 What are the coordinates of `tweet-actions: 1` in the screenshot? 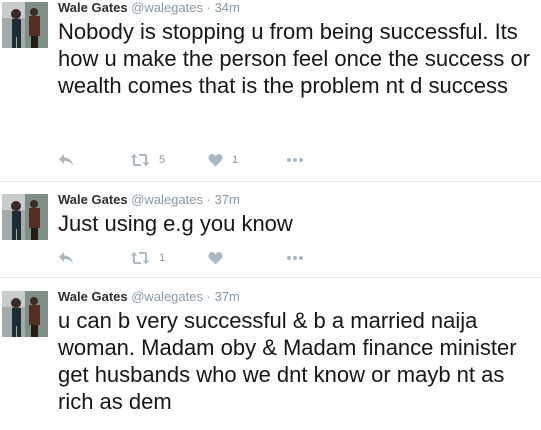 It's located at (288, 258).